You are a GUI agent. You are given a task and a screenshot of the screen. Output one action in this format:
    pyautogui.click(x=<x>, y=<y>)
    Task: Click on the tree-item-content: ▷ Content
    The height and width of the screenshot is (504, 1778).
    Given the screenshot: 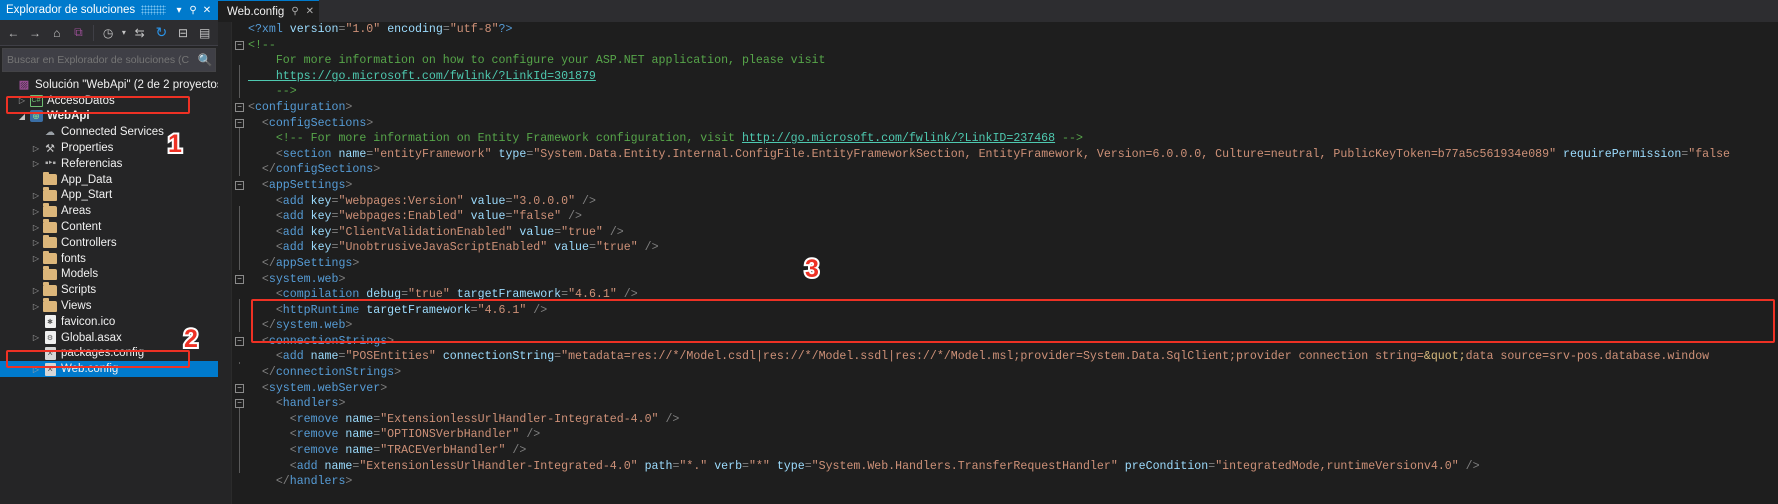 What is the action you would take?
    pyautogui.click(x=109, y=227)
    